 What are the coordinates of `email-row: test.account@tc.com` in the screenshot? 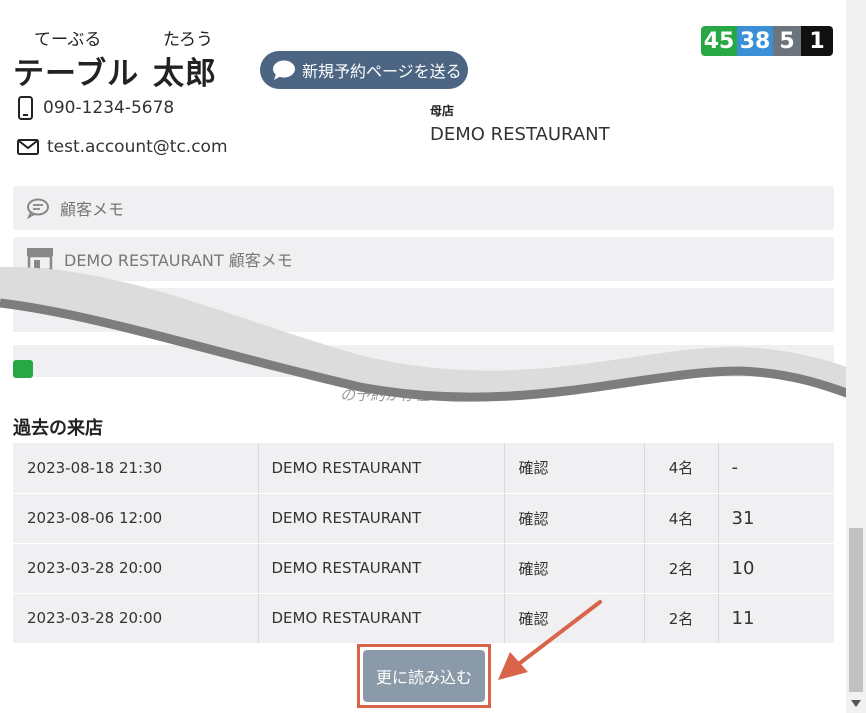 It's located at (122, 147).